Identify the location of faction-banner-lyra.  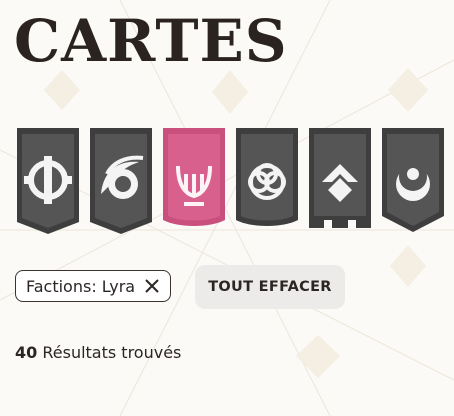
(194, 180).